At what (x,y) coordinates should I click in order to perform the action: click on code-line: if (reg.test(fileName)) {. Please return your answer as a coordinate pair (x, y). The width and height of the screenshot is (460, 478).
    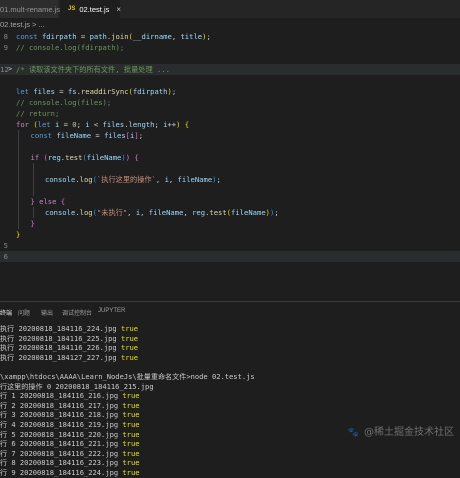
    Looking at the image, I should click on (230, 157).